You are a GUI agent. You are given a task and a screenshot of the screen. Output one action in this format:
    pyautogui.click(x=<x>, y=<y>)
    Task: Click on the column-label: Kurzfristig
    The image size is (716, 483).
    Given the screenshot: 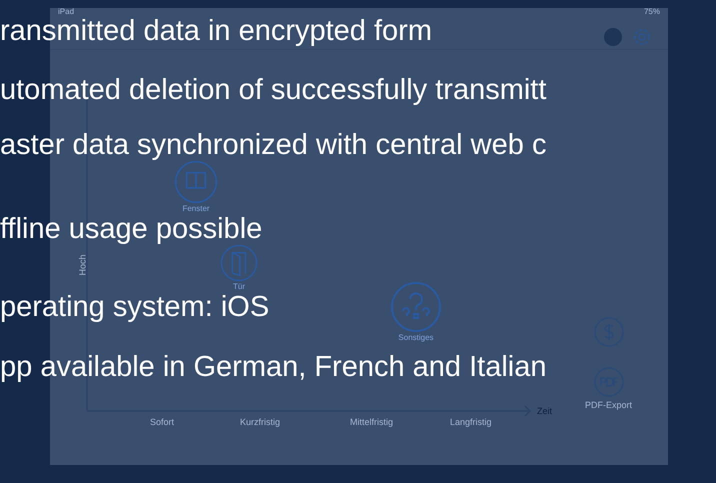 What is the action you would take?
    pyautogui.click(x=260, y=422)
    